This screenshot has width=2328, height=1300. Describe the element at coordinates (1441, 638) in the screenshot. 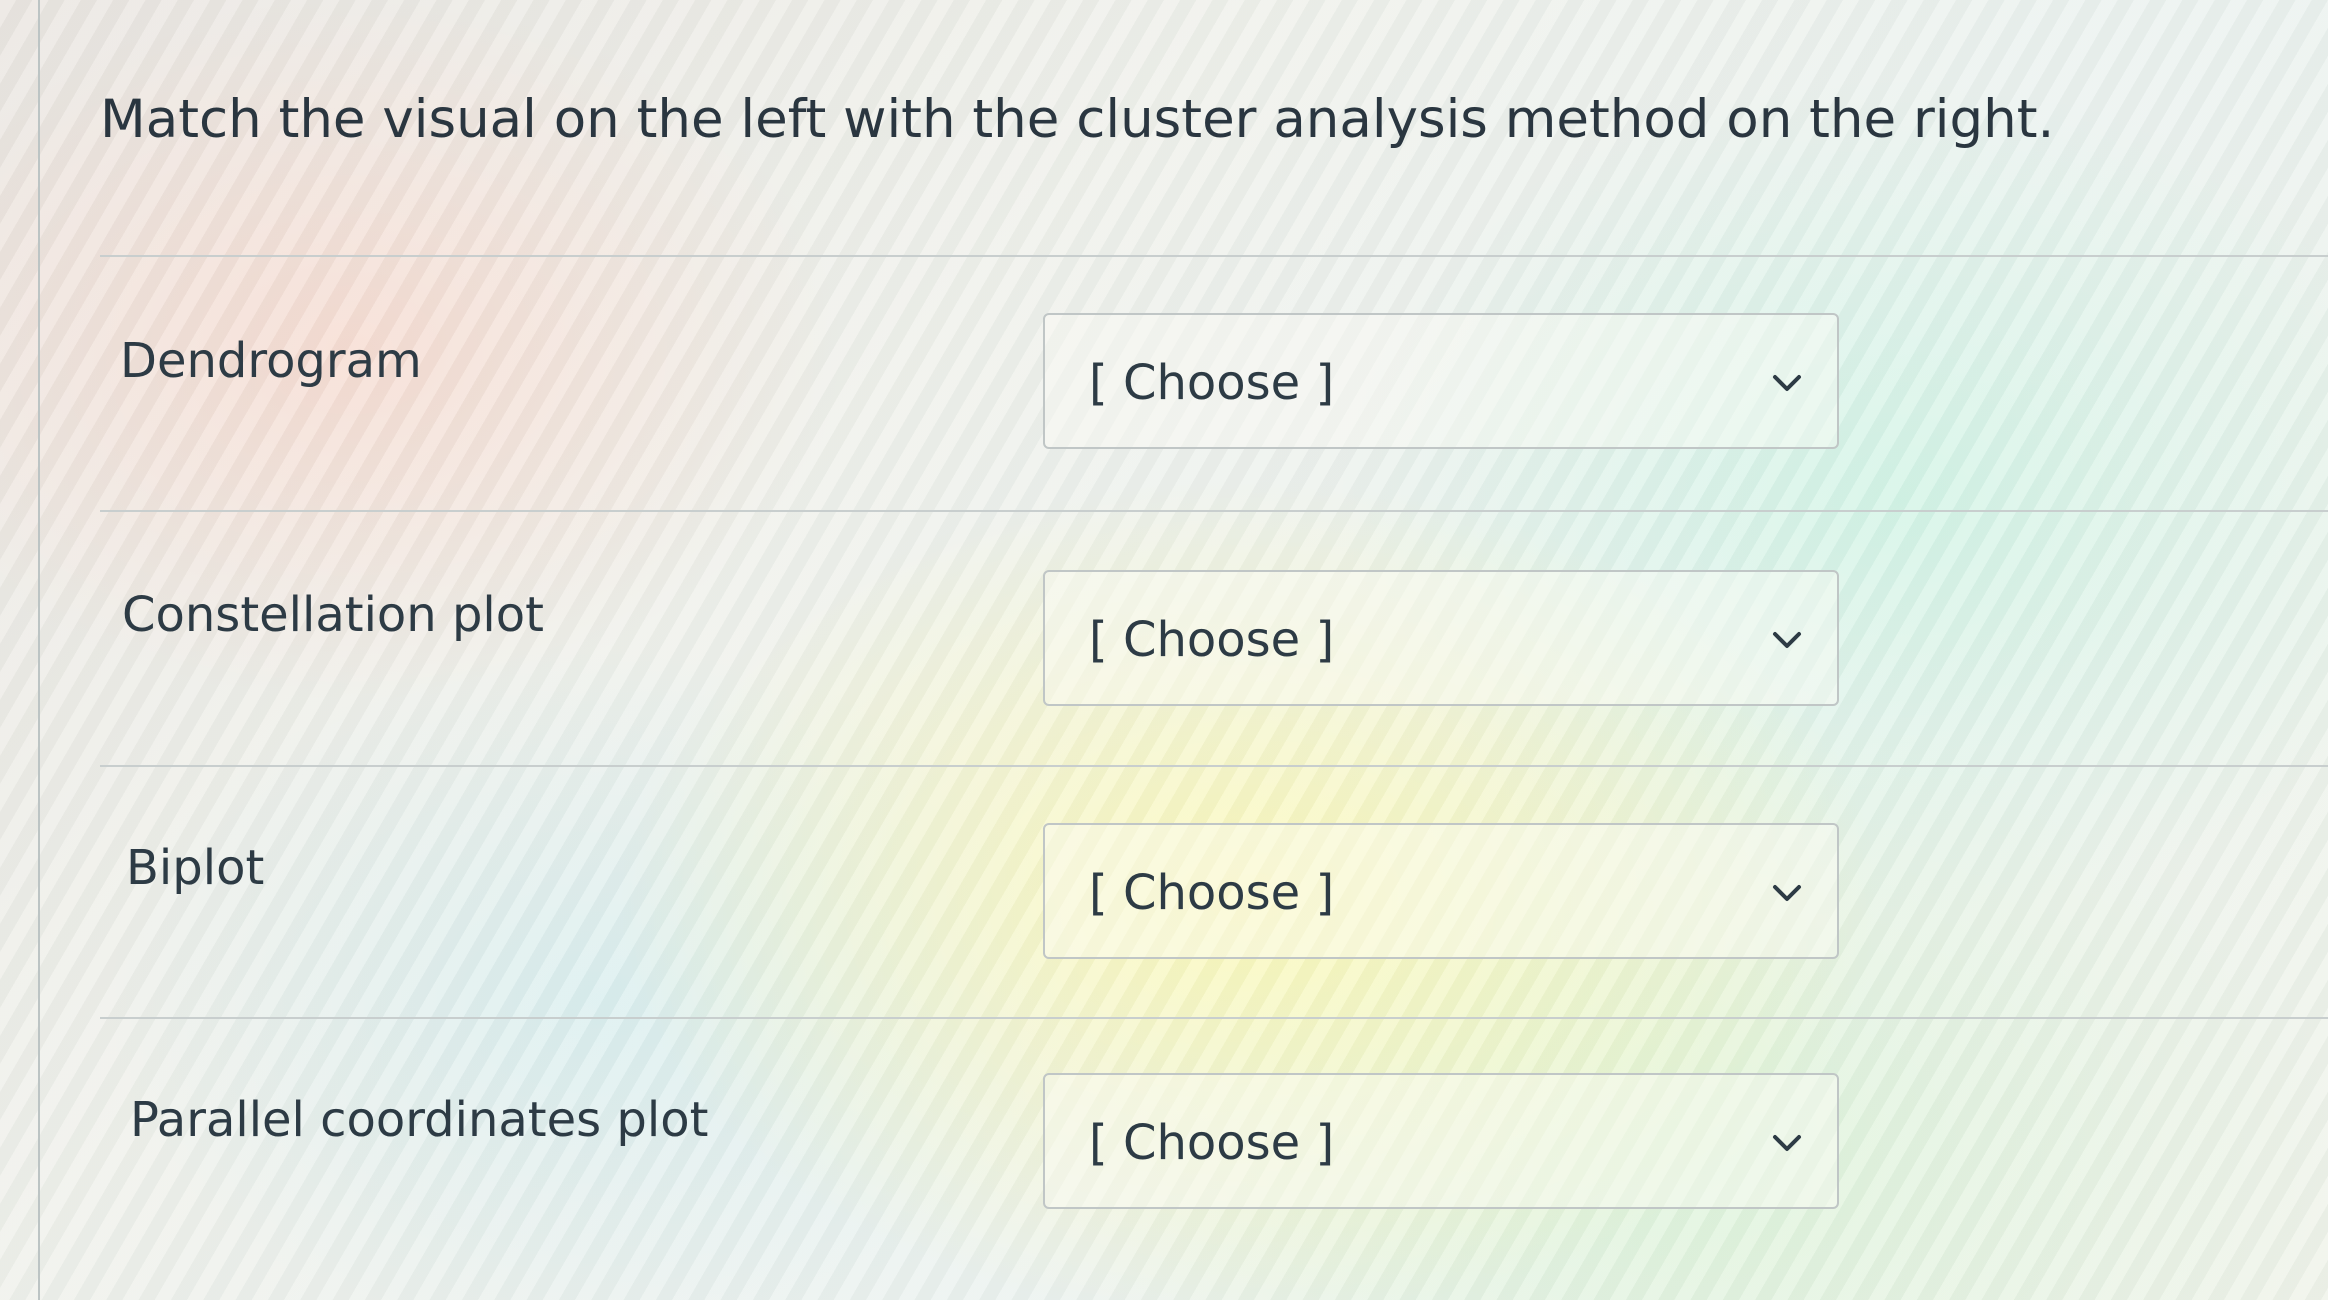

I see `answer-select-constellation-plot: [ Choose ]` at that location.